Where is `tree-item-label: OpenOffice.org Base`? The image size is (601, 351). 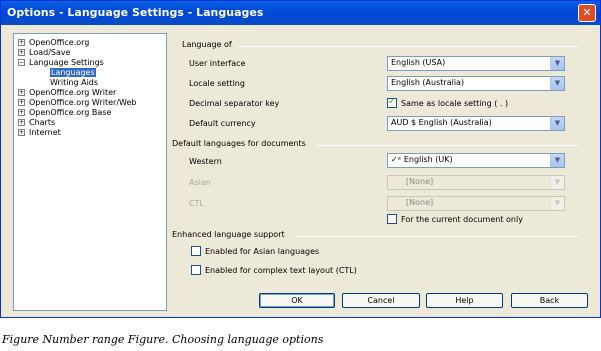 tree-item-label: OpenOffice.org Base is located at coordinates (70, 112).